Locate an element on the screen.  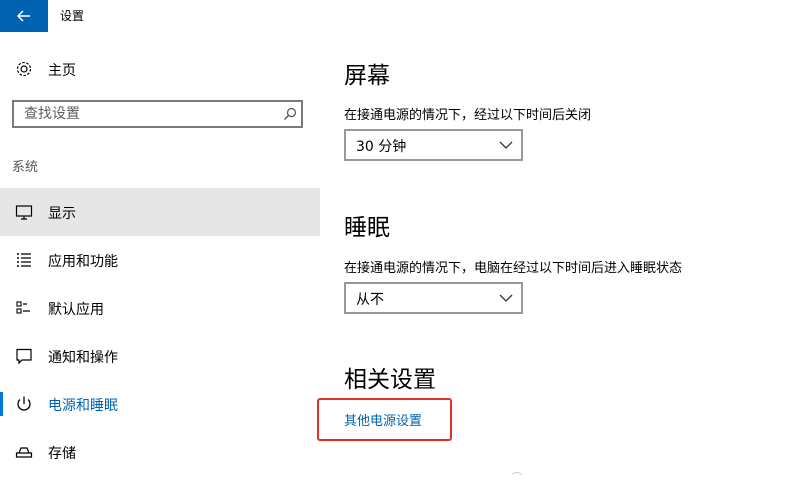
sidebar-item-notifications: 通知和操作 is located at coordinates (160, 356).